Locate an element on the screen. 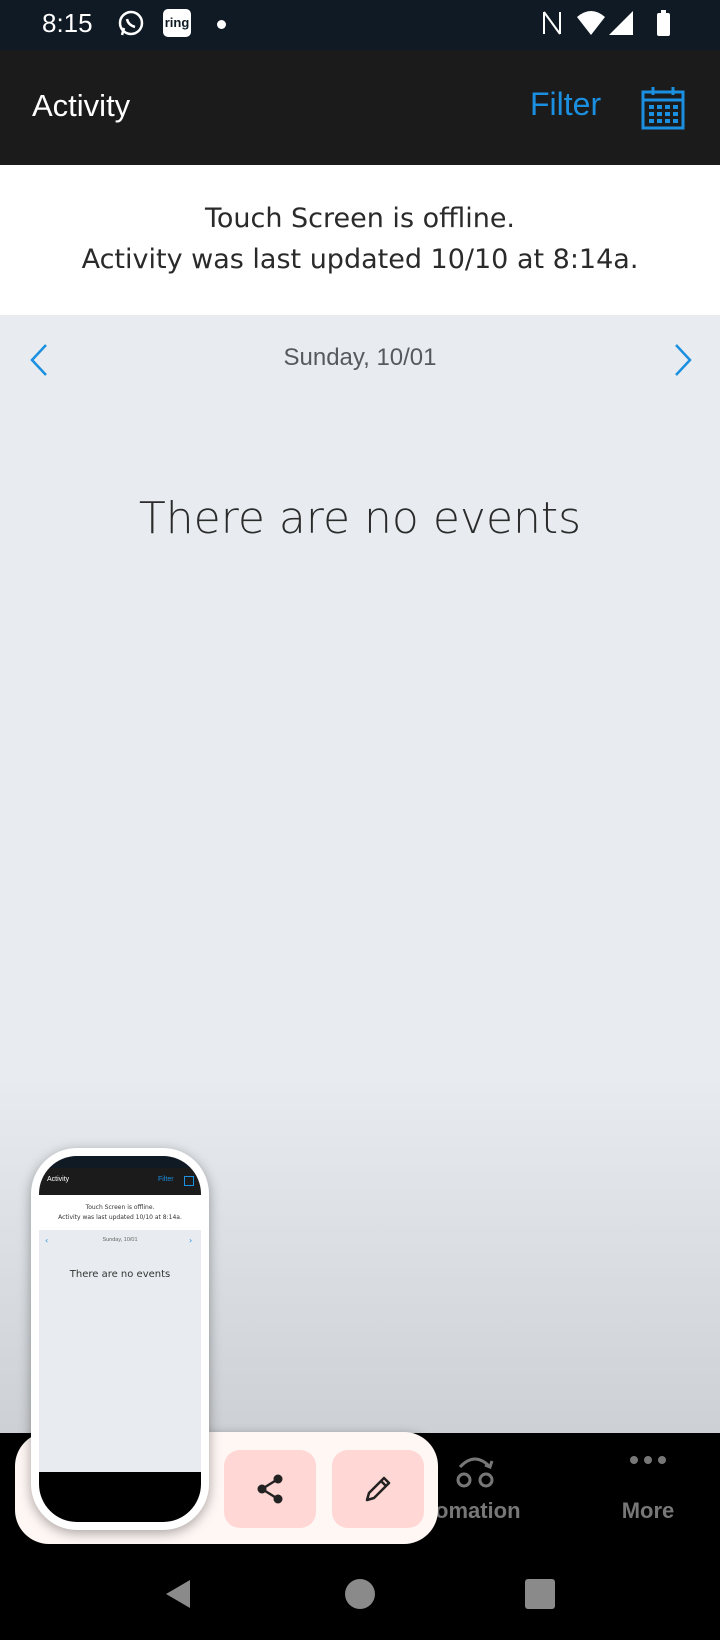 This screenshot has height=1640, width=720. thumbnail-date: Sunday, 10/01 is located at coordinates (120, 1240).